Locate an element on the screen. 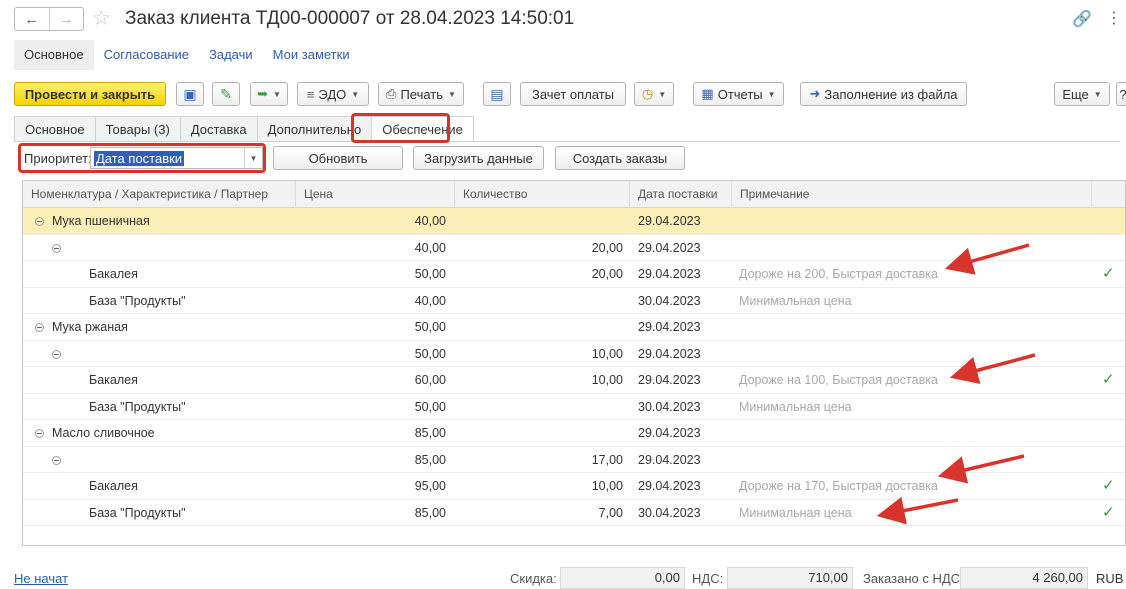  tab-divider is located at coordinates (567, 141).